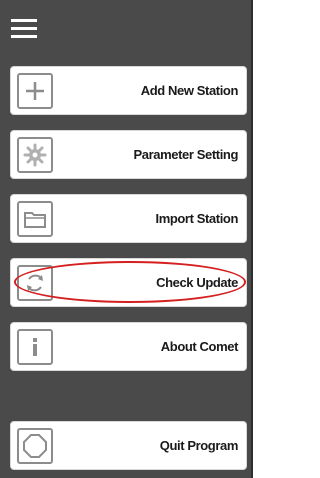 The height and width of the screenshot is (478, 320). I want to click on stop-icon, so click(35, 446).